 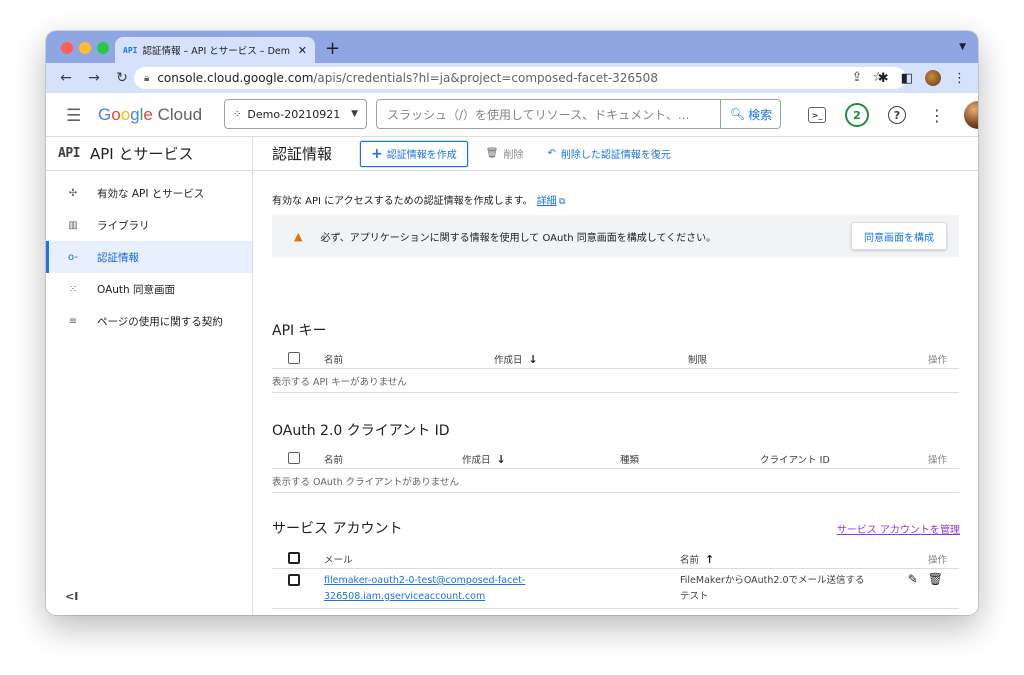 What do you see at coordinates (122, 78) in the screenshot?
I see `reload-icon: ↻` at bounding box center [122, 78].